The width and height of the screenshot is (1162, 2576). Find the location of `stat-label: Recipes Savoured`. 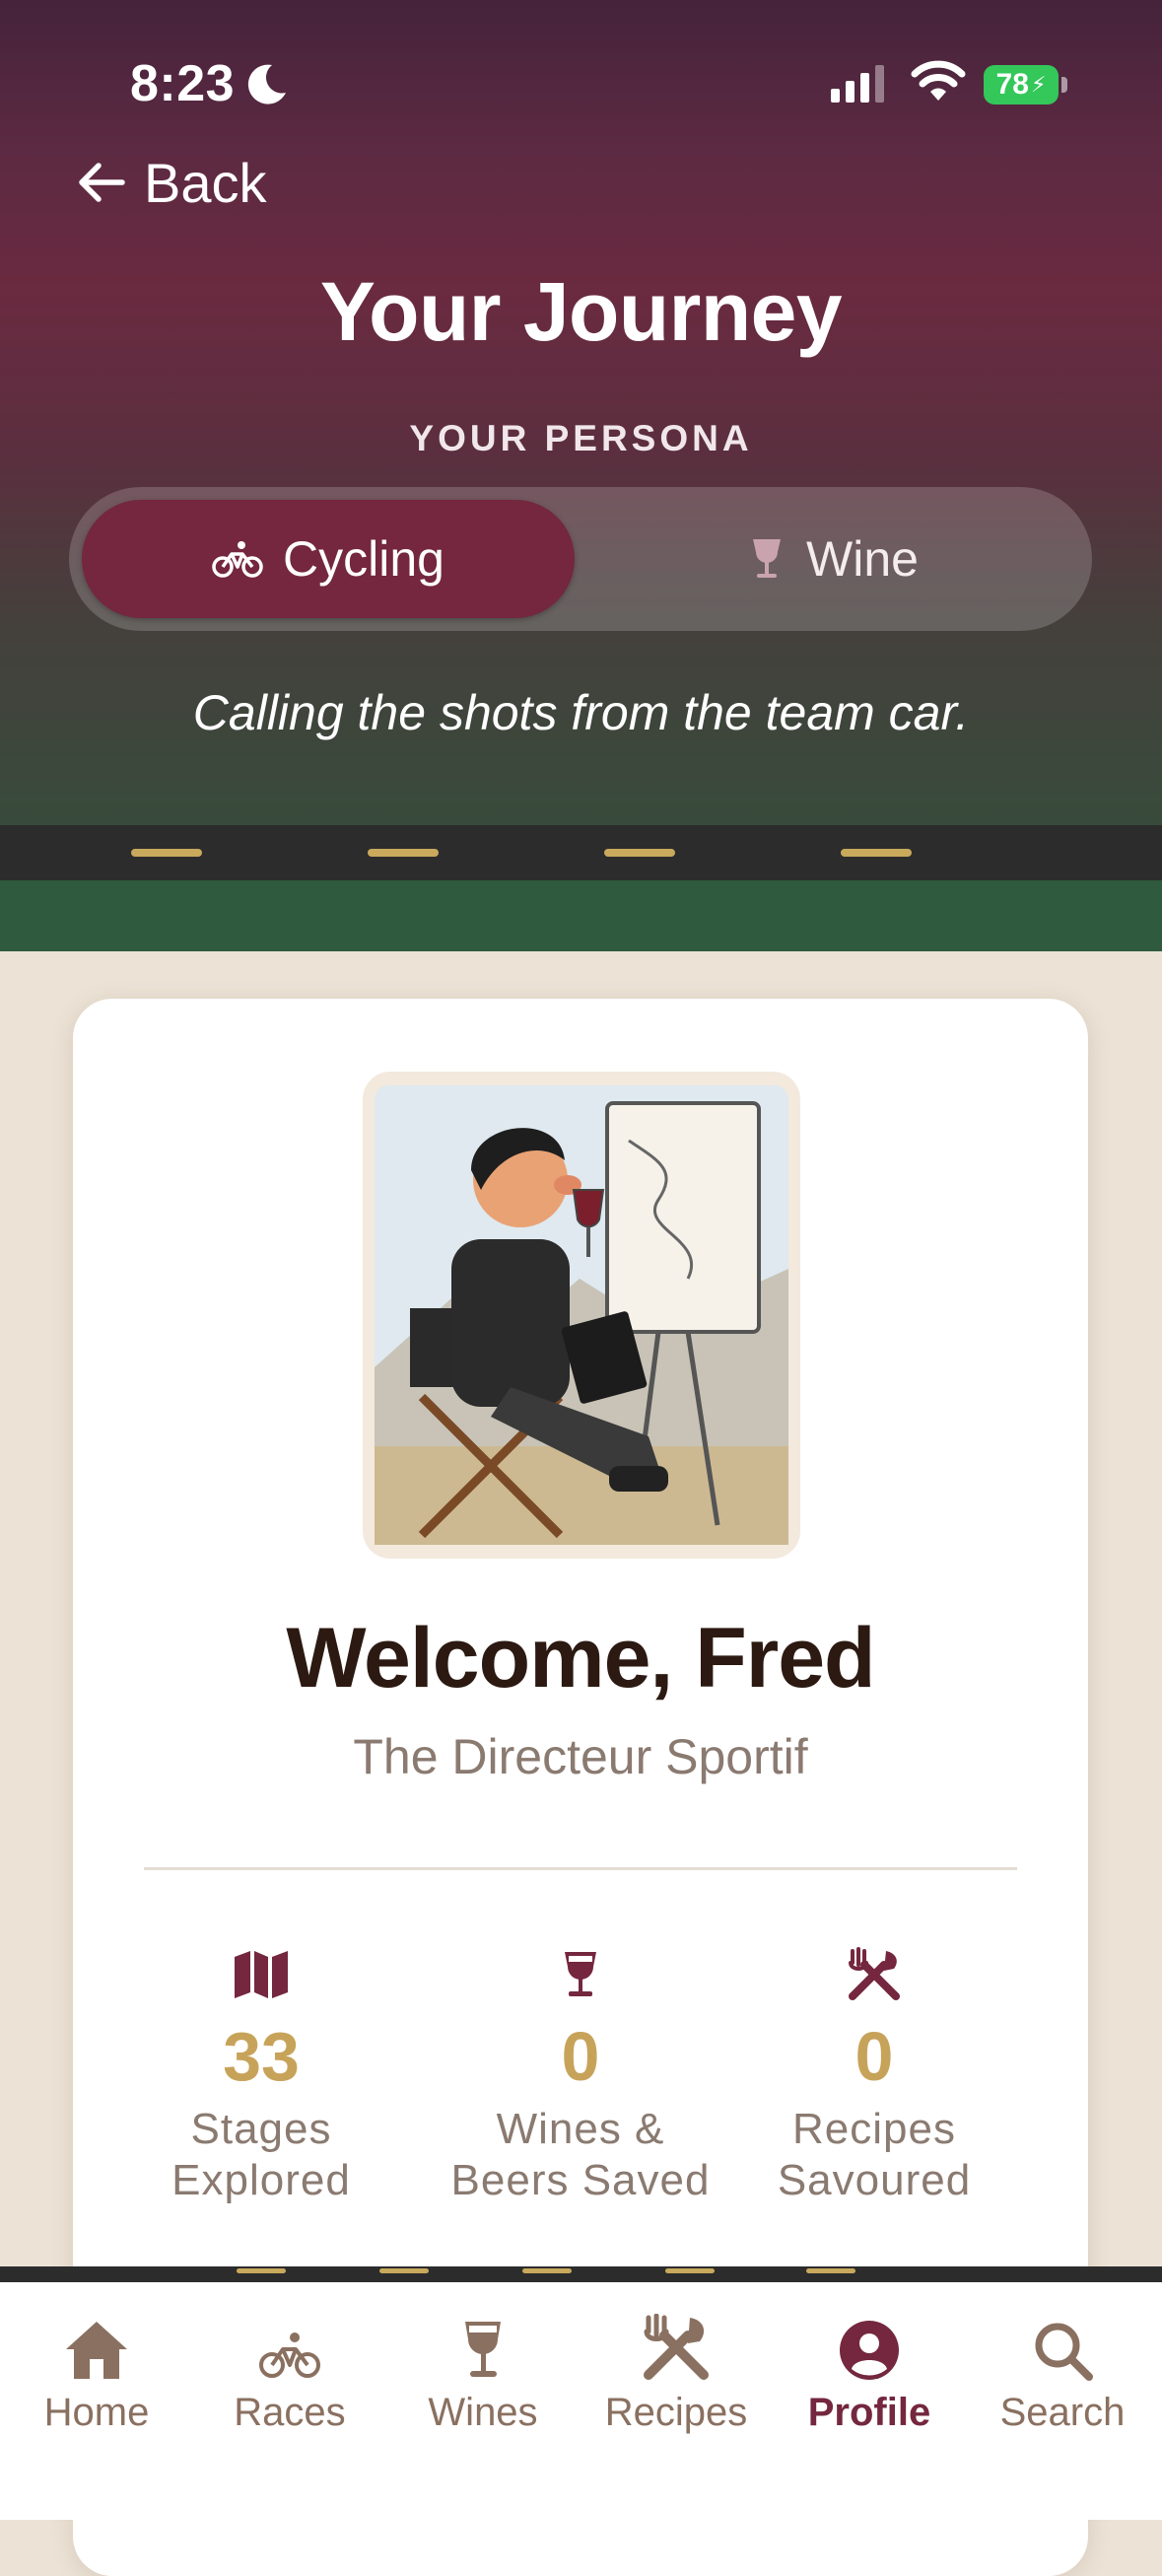

stat-label: Recipes Savoured is located at coordinates (874, 2155).